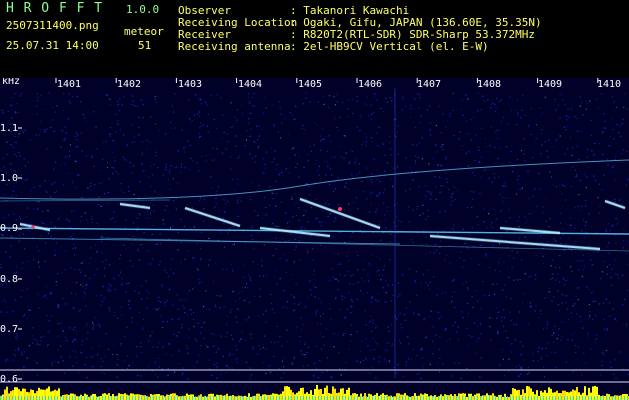 The height and width of the screenshot is (400, 629). Describe the element at coordinates (250, 84) in the screenshot. I see `x-tick-1404: 1404` at that location.